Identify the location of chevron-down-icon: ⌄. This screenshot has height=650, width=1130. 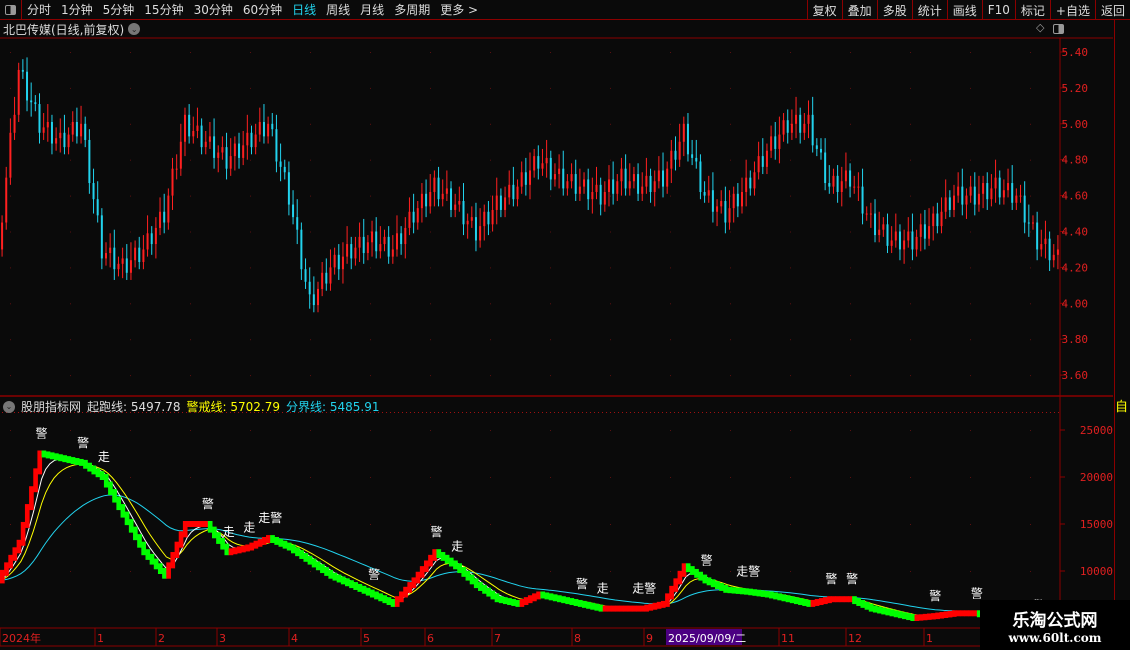
(9, 406).